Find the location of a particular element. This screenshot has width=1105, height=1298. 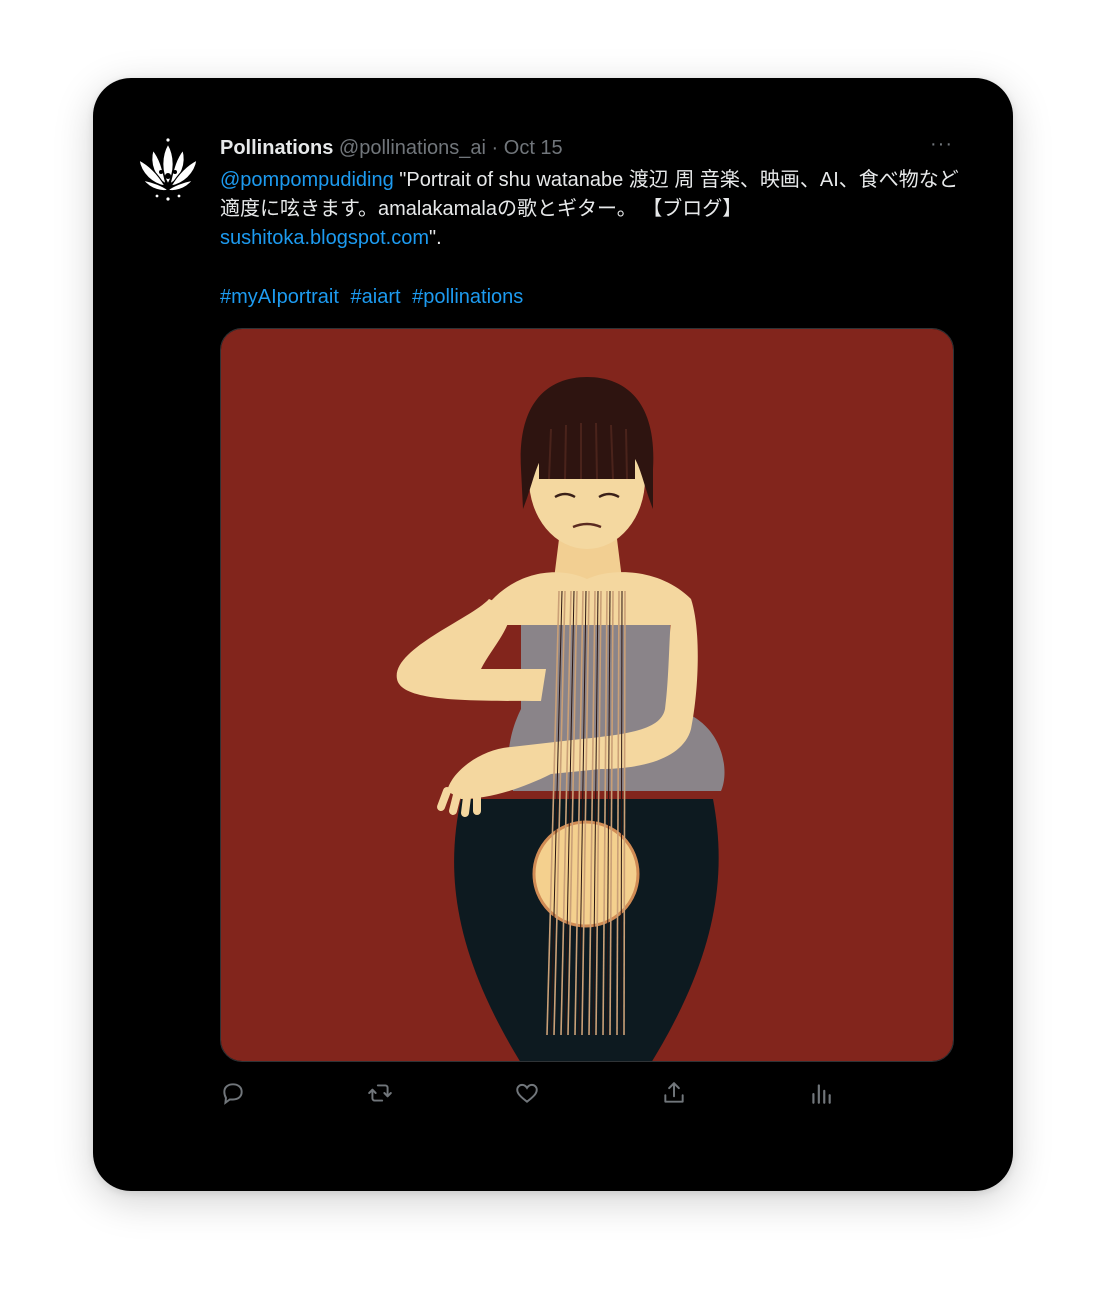

tweet-body-tail: ". is located at coordinates (435, 238).